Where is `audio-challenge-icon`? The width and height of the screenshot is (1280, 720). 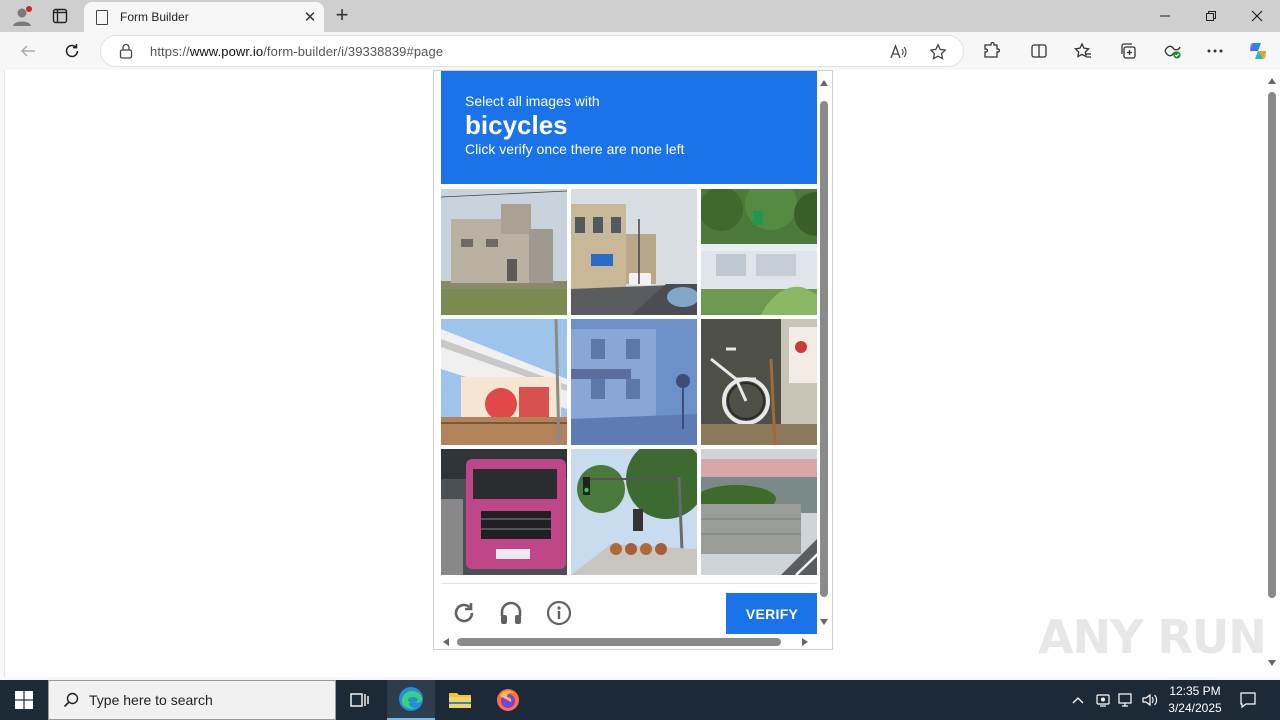 audio-challenge-icon is located at coordinates (511, 613).